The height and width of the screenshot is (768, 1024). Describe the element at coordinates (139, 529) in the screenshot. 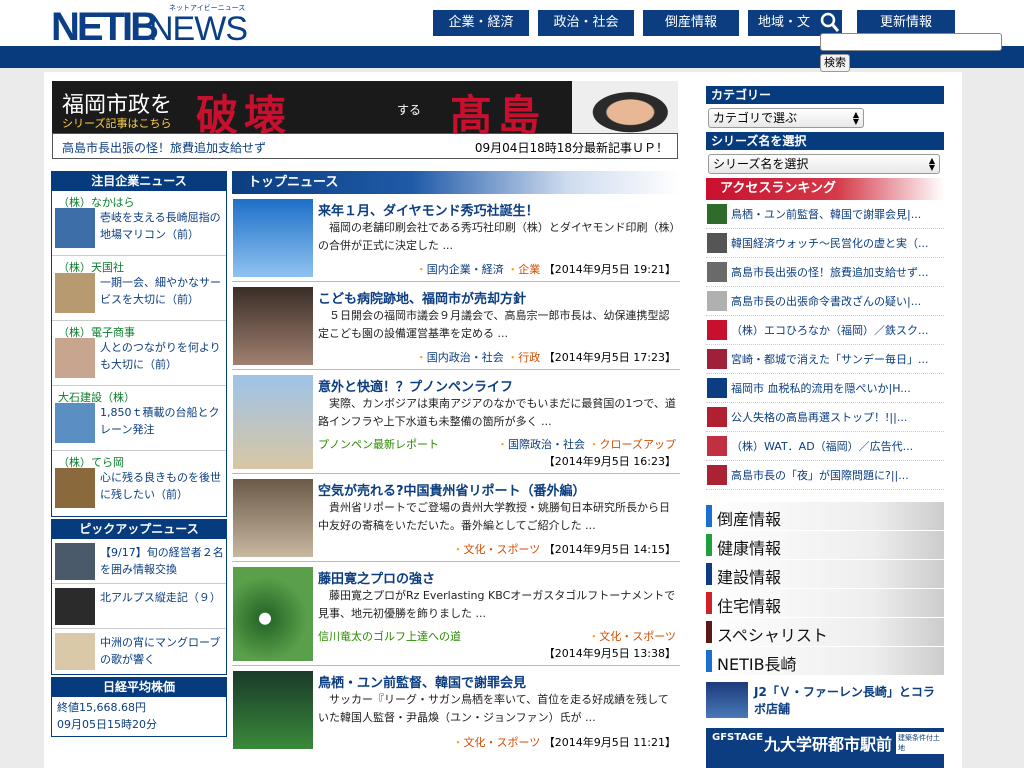

I see `pickup-title: ピックアップニュース` at that location.